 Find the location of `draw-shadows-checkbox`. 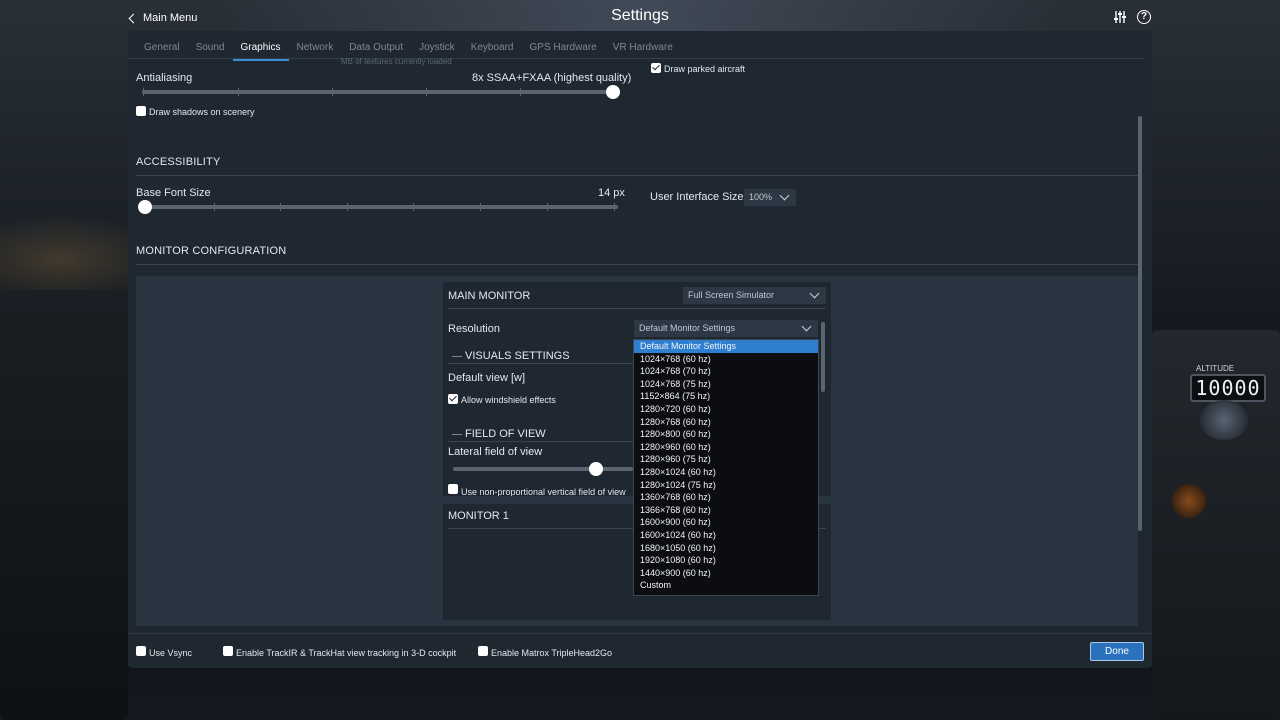

draw-shadows-checkbox is located at coordinates (141, 111).